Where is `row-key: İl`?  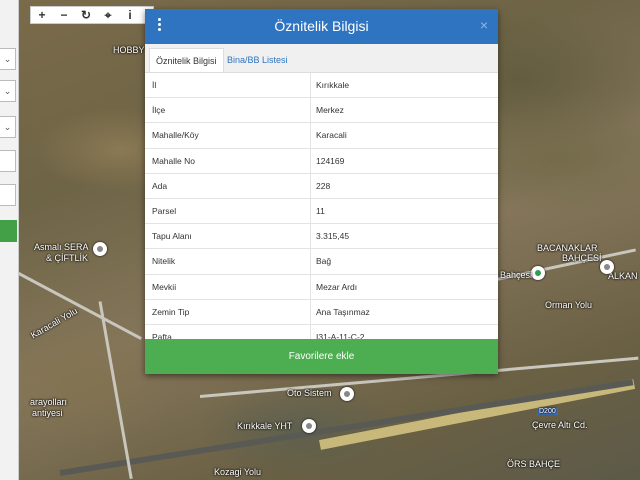 row-key: İl is located at coordinates (228, 85).